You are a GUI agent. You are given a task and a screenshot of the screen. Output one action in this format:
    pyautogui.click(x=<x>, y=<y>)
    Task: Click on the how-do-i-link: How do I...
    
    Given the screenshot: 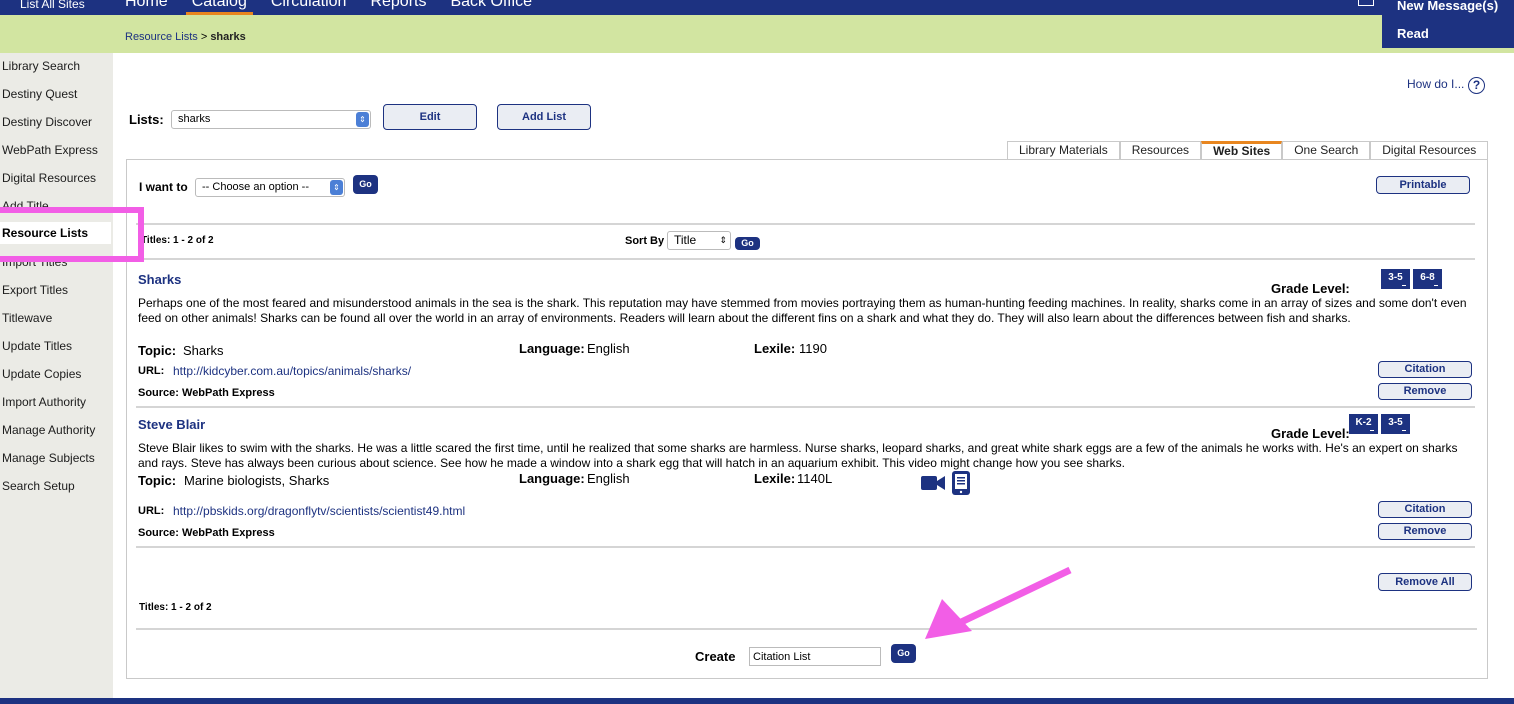 What is the action you would take?
    pyautogui.click(x=1435, y=84)
    